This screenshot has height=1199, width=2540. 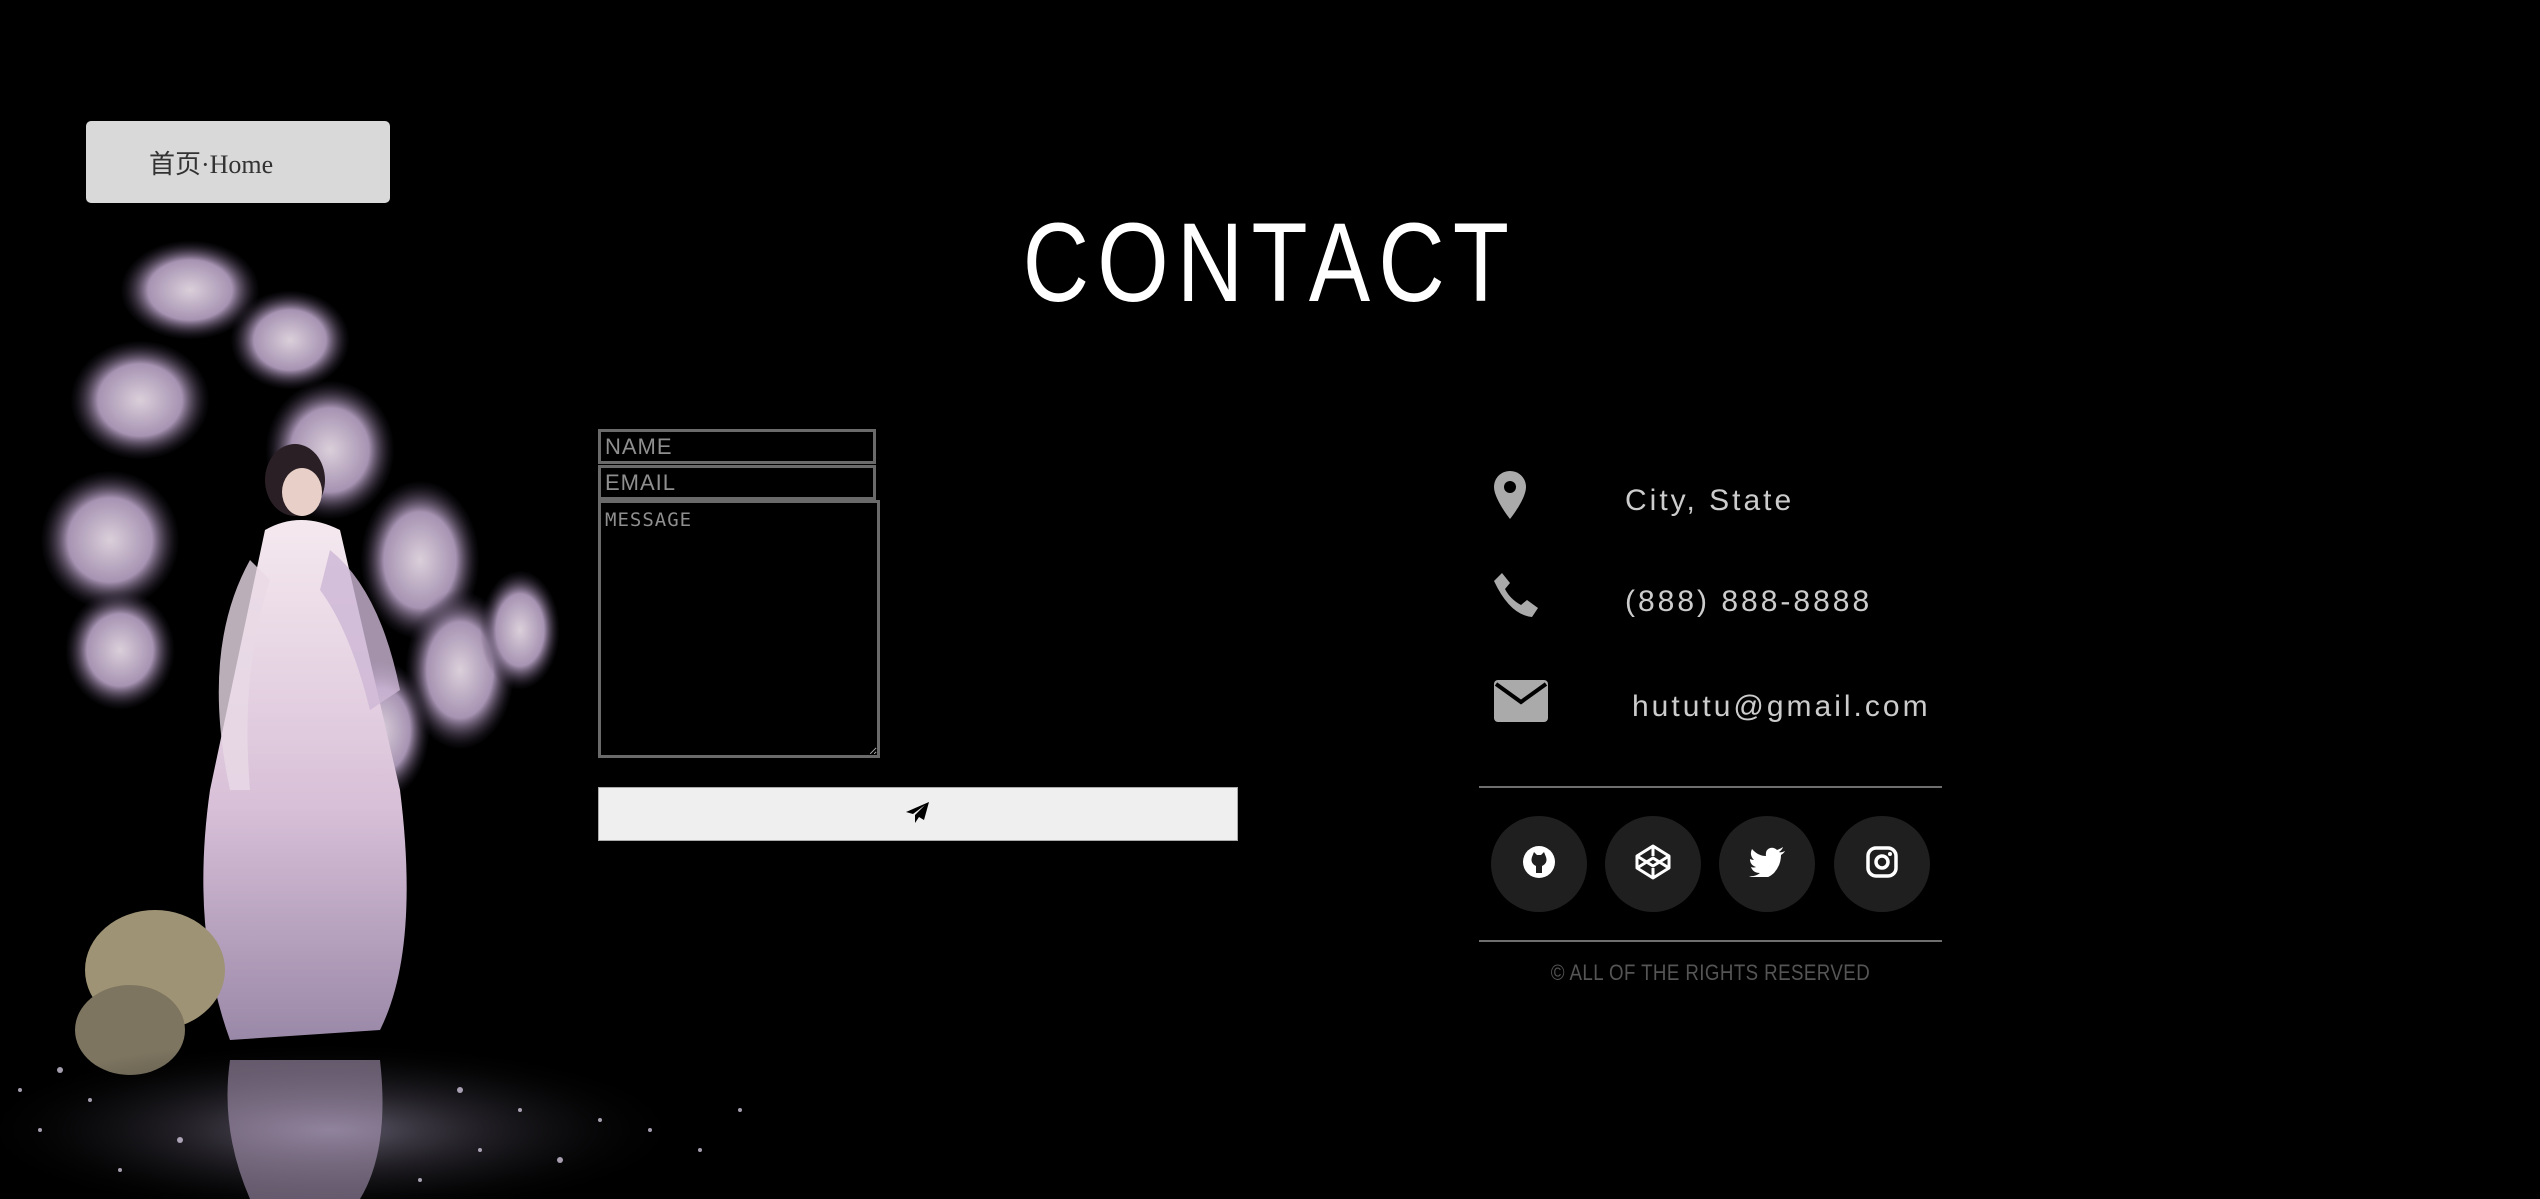 I want to click on copyright-text: © ALL OF THE RIGHTS RESERVED, so click(x=1710, y=972).